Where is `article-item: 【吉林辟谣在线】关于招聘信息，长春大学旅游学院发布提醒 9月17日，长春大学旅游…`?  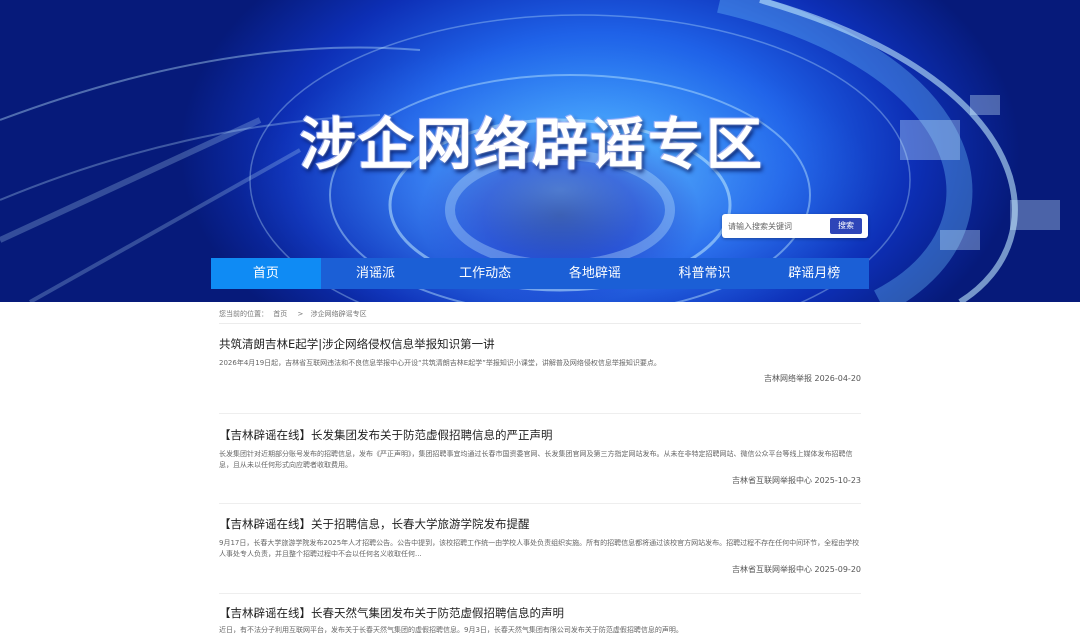 article-item: 【吉林辟谣在线】关于招聘信息，长春大学旅游学院发布提醒 9月17日，长春大学旅游… is located at coordinates (540, 545).